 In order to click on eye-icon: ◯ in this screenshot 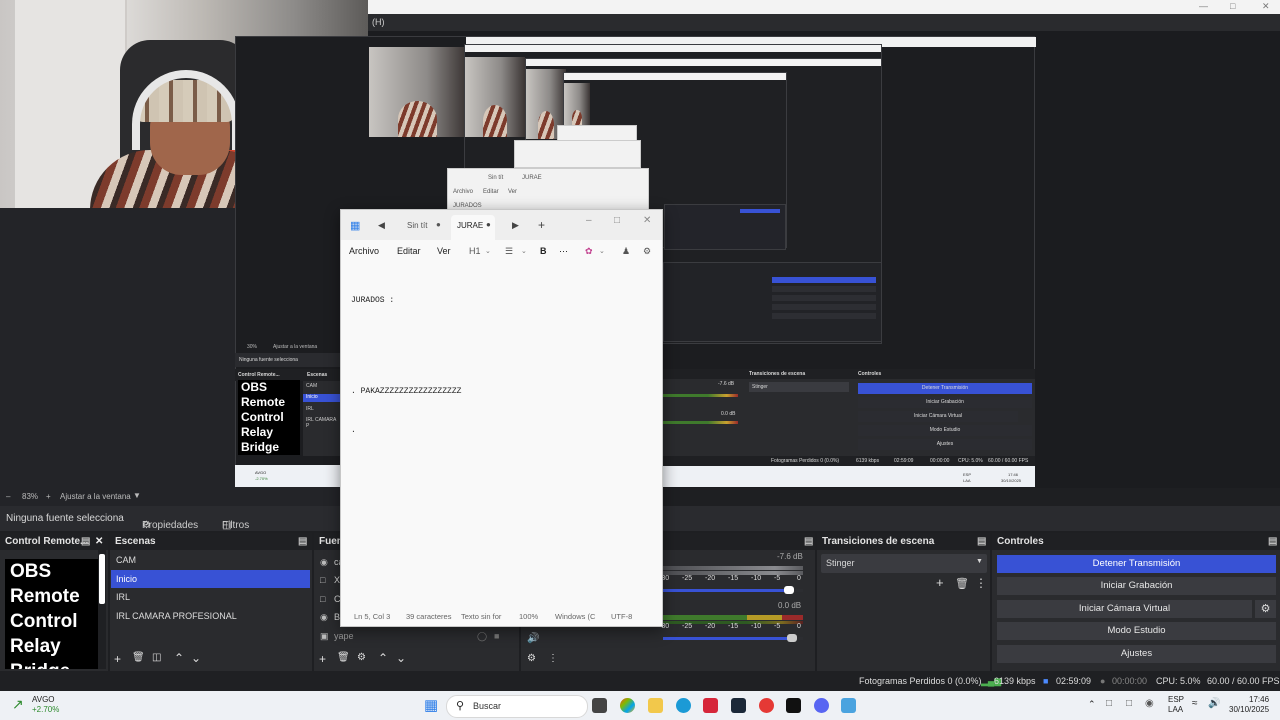, I will do `click(482, 636)`.